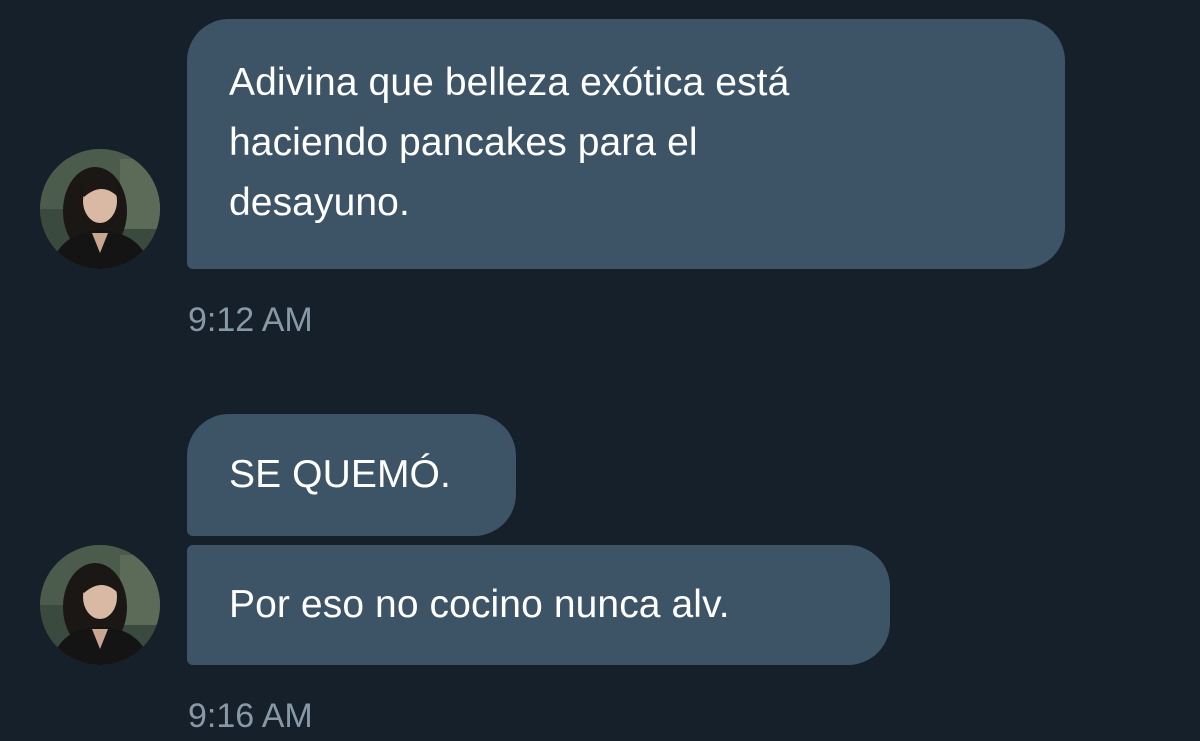  What do you see at coordinates (509, 82) in the screenshot?
I see `message-line: Adivina que belleza exótica está` at bounding box center [509, 82].